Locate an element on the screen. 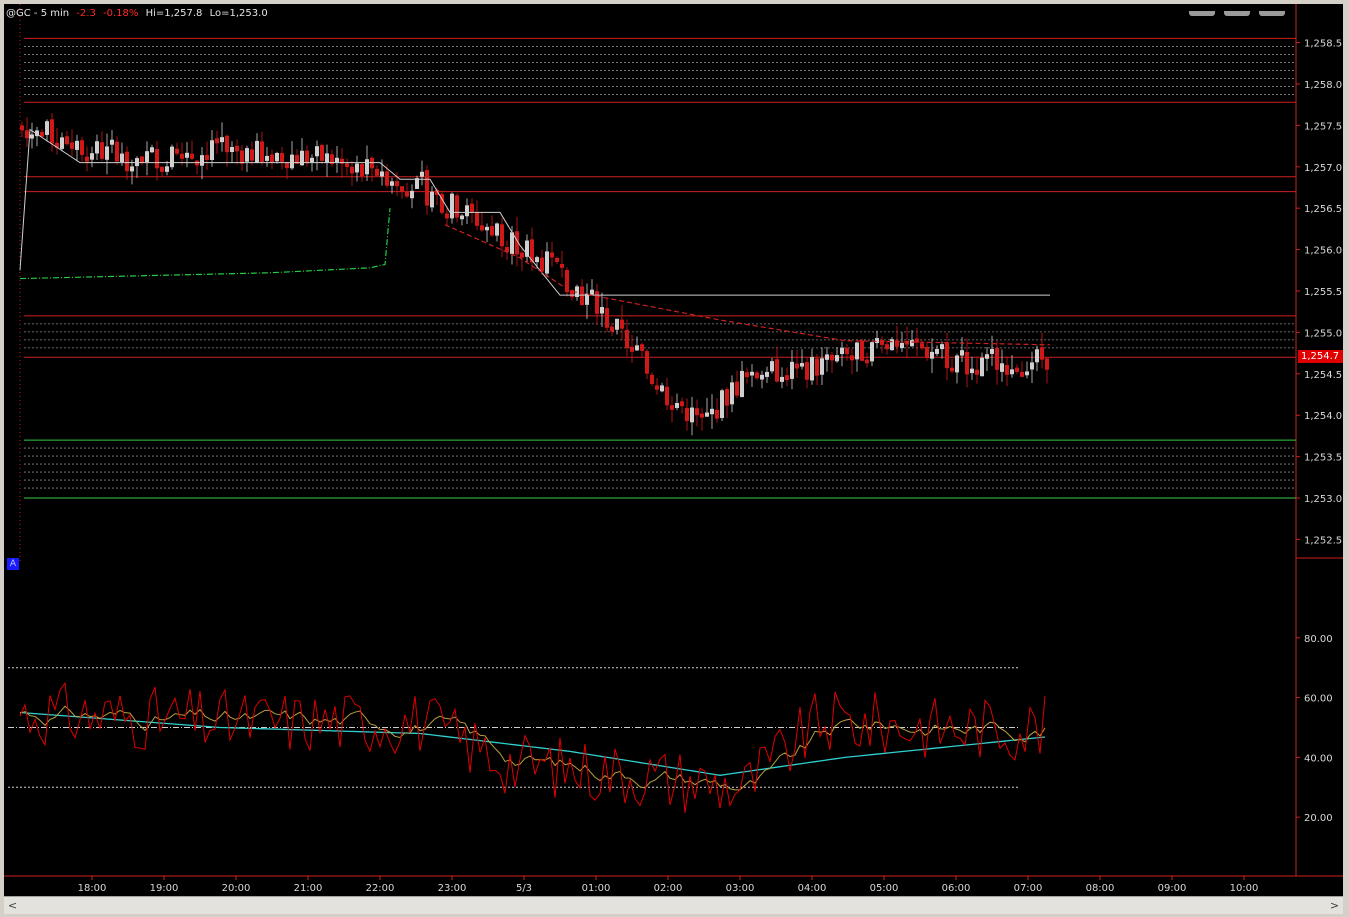 Image resolution: width=1349 pixels, height=917 pixels. minimize-button is located at coordinates (1201, 13).